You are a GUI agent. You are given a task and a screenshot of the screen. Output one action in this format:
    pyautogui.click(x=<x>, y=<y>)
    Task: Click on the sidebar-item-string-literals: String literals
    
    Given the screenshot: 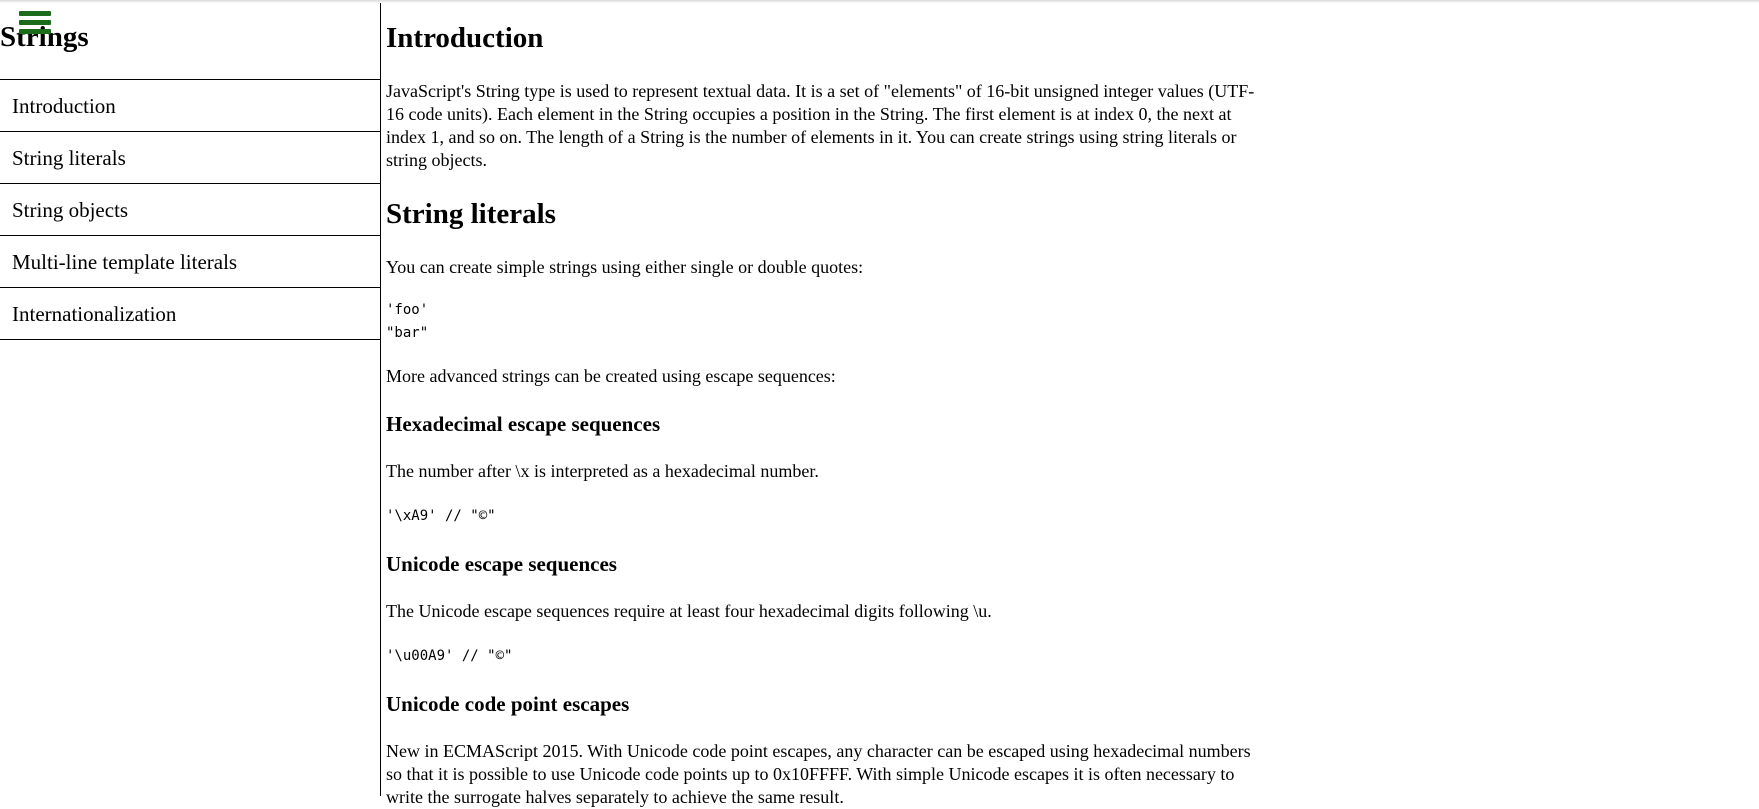 What is the action you would take?
    pyautogui.click(x=190, y=158)
    